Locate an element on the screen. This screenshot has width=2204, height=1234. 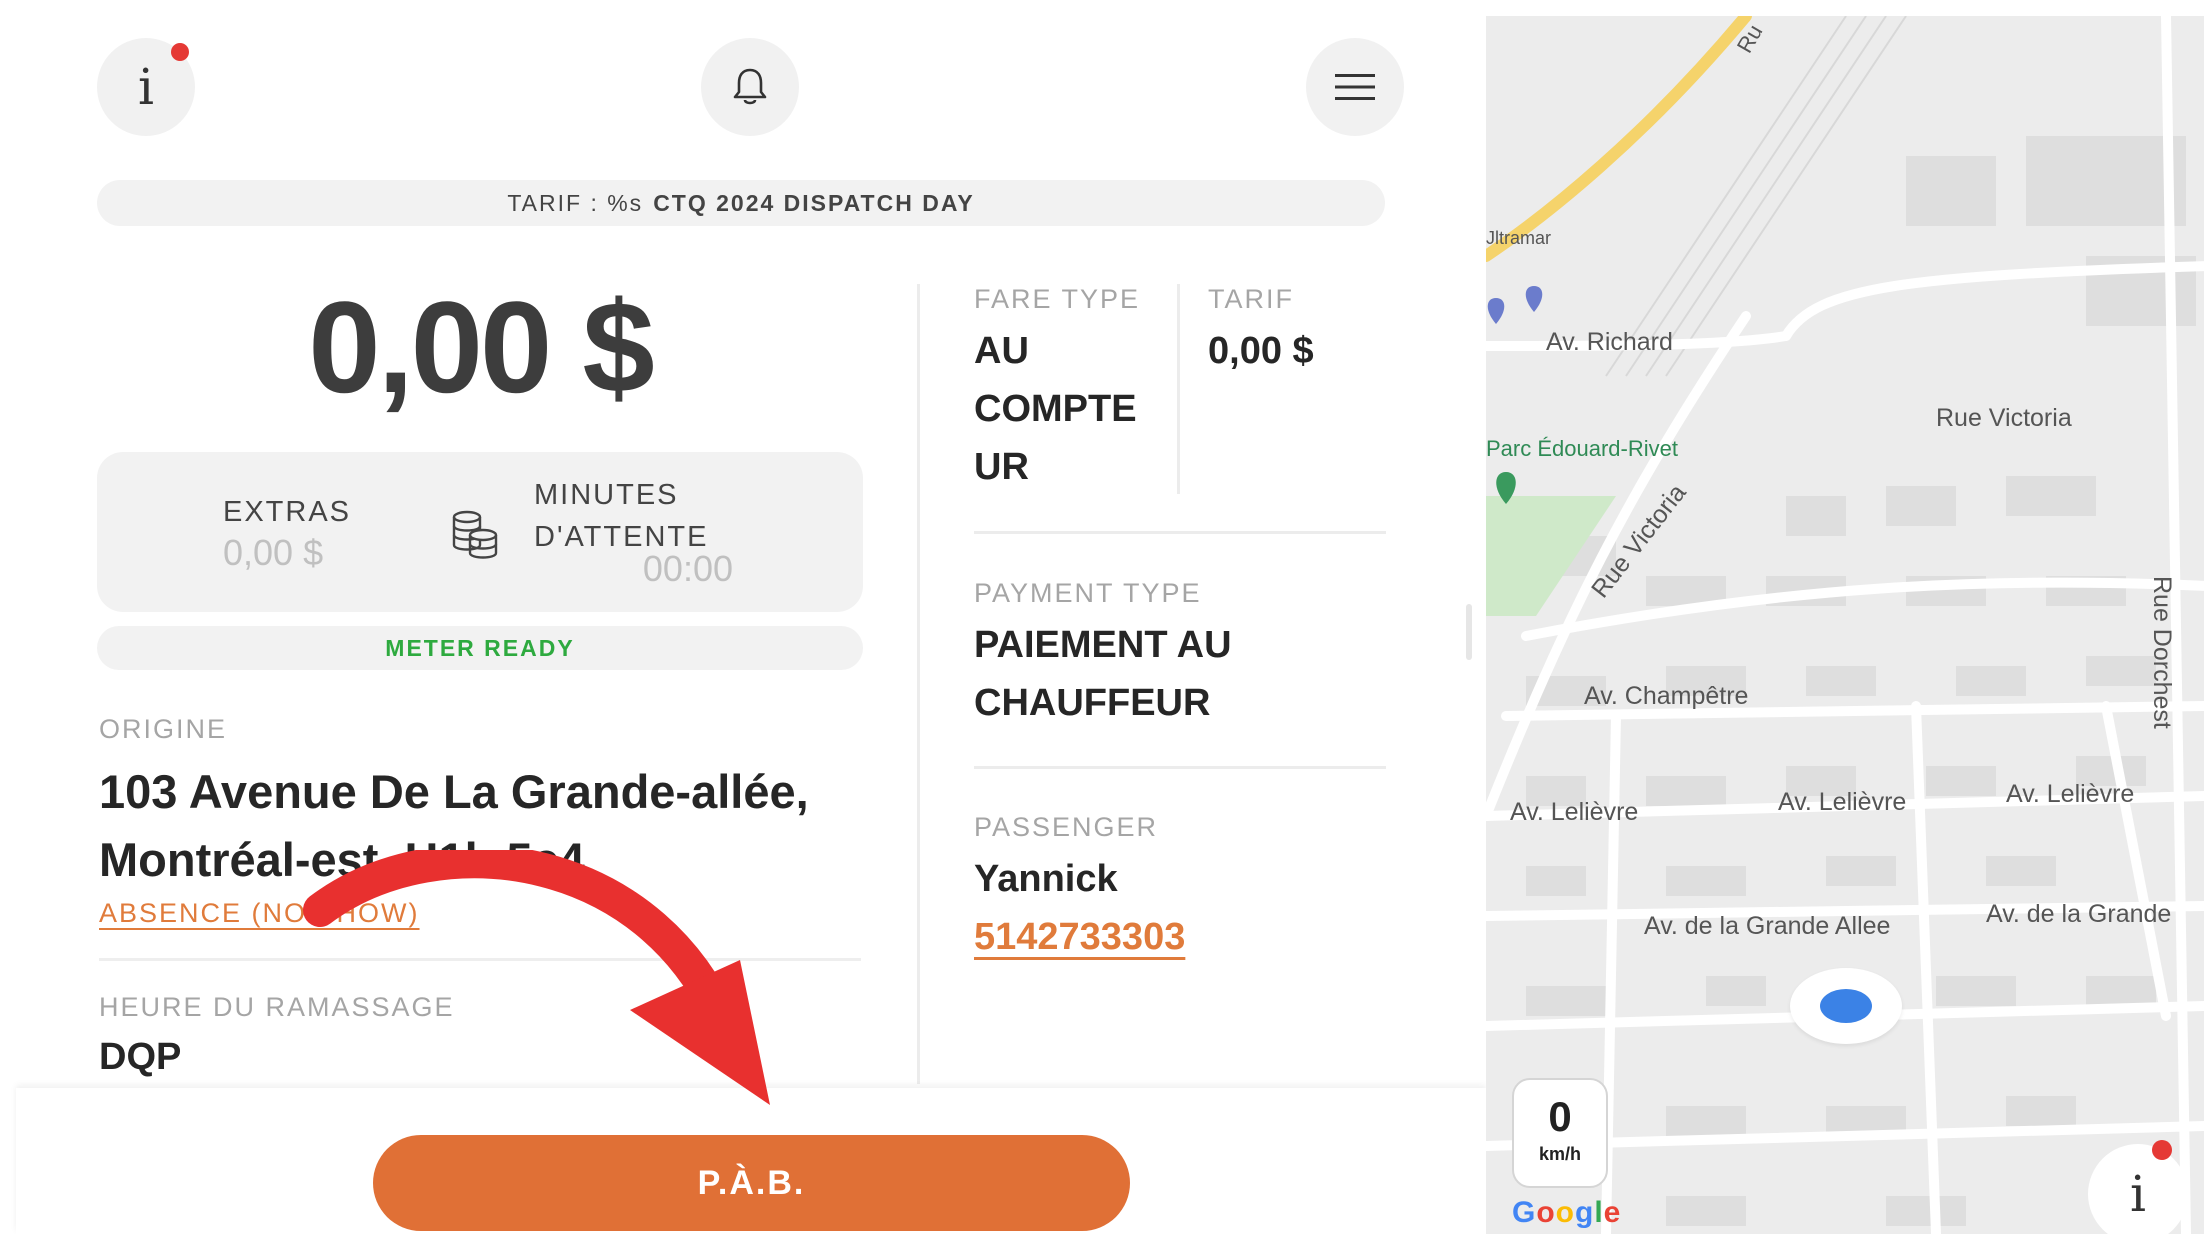
fare-type-value: AU COMPTE UR is located at coordinates (1055, 409).